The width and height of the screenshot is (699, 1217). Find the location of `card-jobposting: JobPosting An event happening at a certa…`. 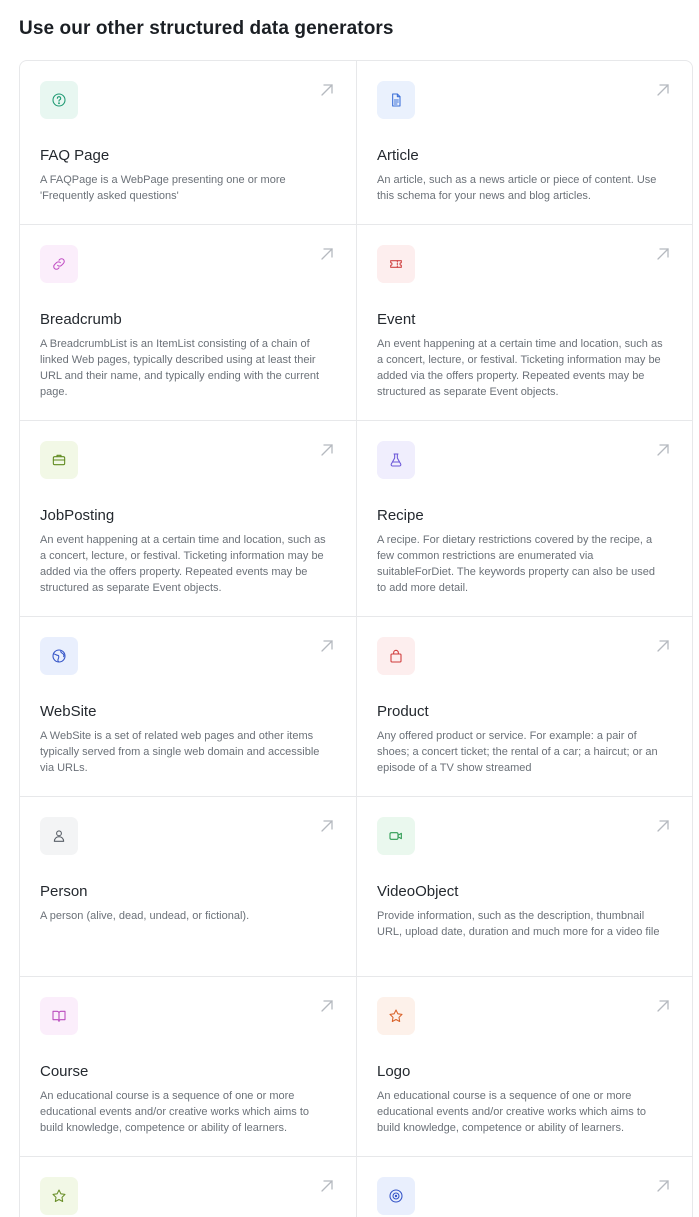

card-jobposting: JobPosting An event happening at a certa… is located at coordinates (188, 518).